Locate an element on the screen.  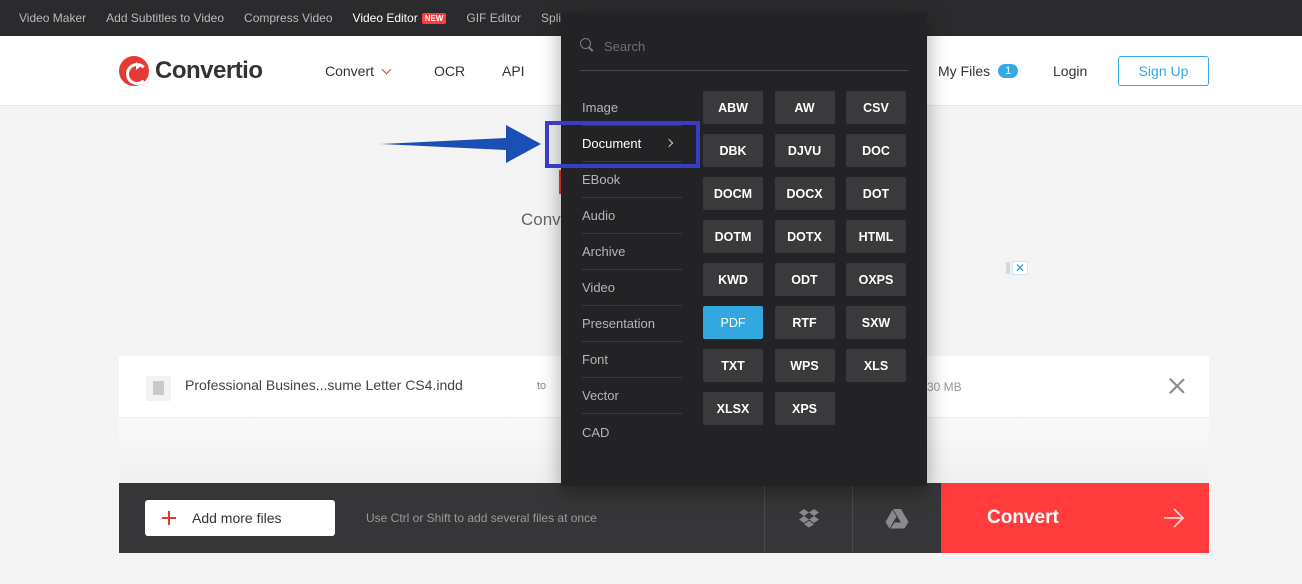
category-item: Archive is located at coordinates (632, 252).